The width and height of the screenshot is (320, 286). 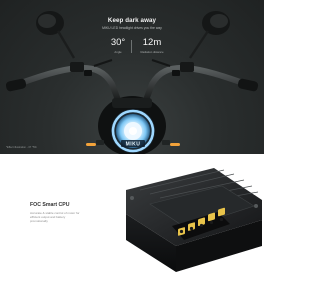 I want to click on cpu-title: FOC Smart CPU, so click(x=50, y=205).